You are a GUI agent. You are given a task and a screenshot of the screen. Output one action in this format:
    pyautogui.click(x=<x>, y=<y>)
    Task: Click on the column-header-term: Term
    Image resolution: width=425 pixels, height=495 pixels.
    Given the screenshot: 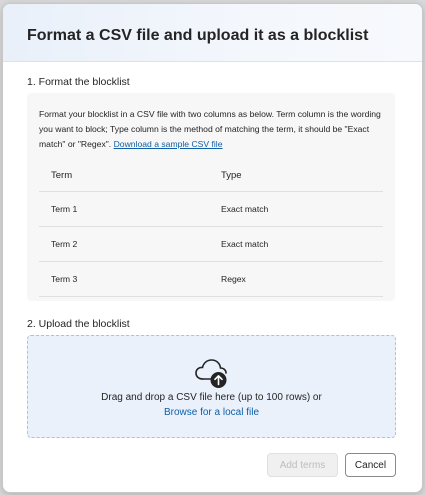 What is the action you would take?
    pyautogui.click(x=62, y=175)
    